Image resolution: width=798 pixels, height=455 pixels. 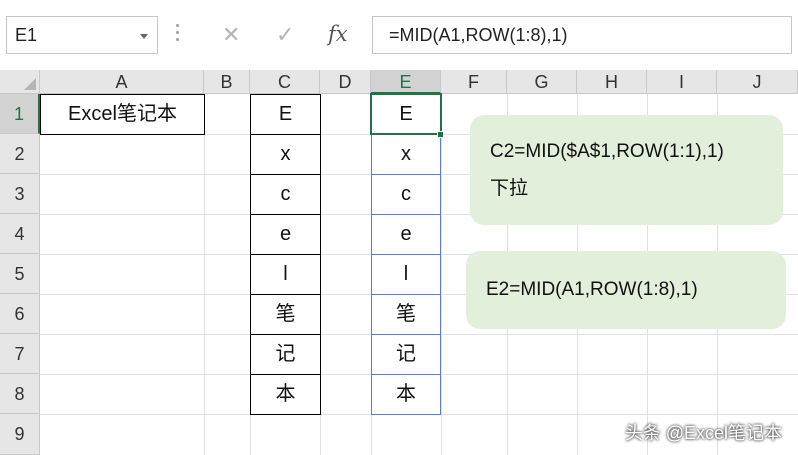 What do you see at coordinates (703, 433) in the screenshot?
I see `watermark: 头条 @Excel笔记本` at bounding box center [703, 433].